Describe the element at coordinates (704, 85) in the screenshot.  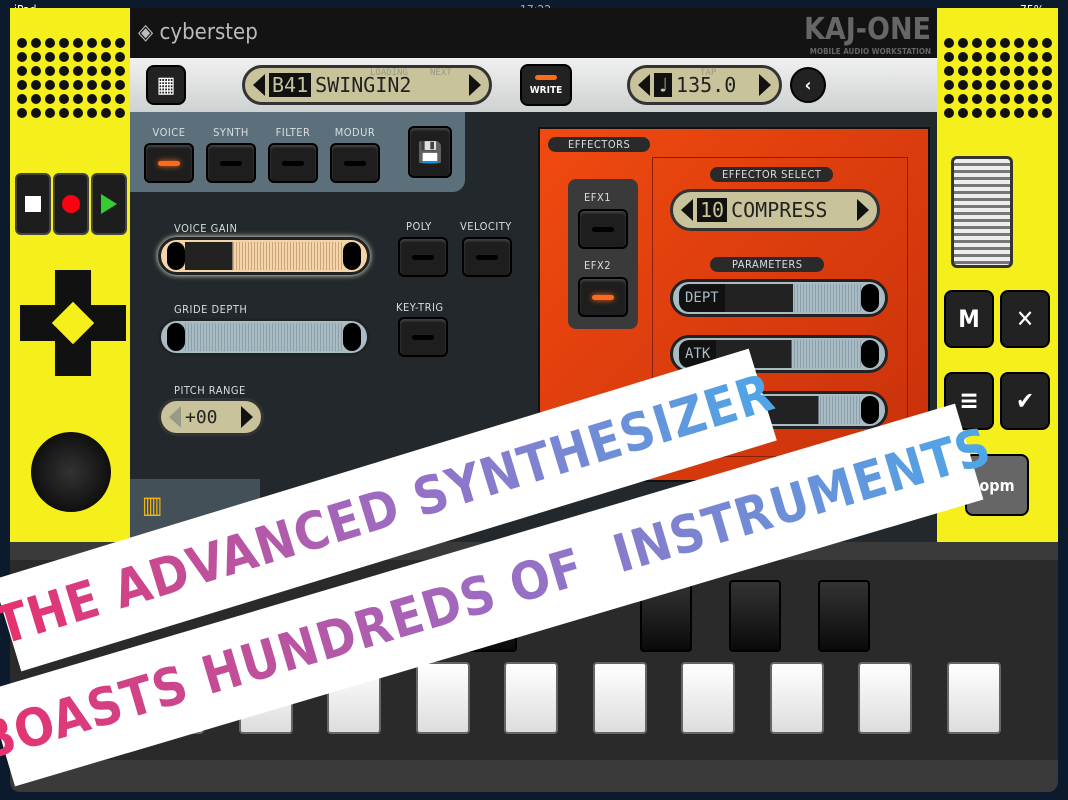
I see `tempo-selector: ♩ 135.0 TAP` at that location.